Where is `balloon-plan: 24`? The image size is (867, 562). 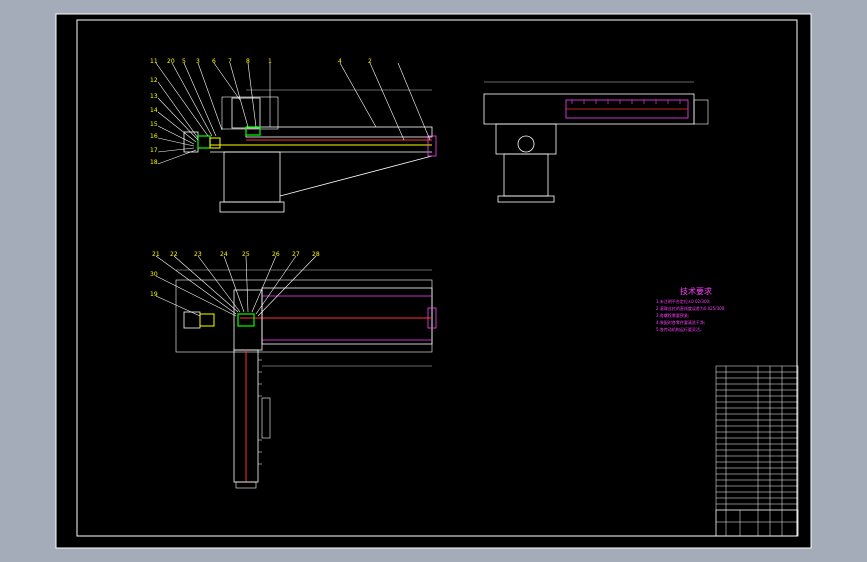 balloon-plan: 24 is located at coordinates (224, 254).